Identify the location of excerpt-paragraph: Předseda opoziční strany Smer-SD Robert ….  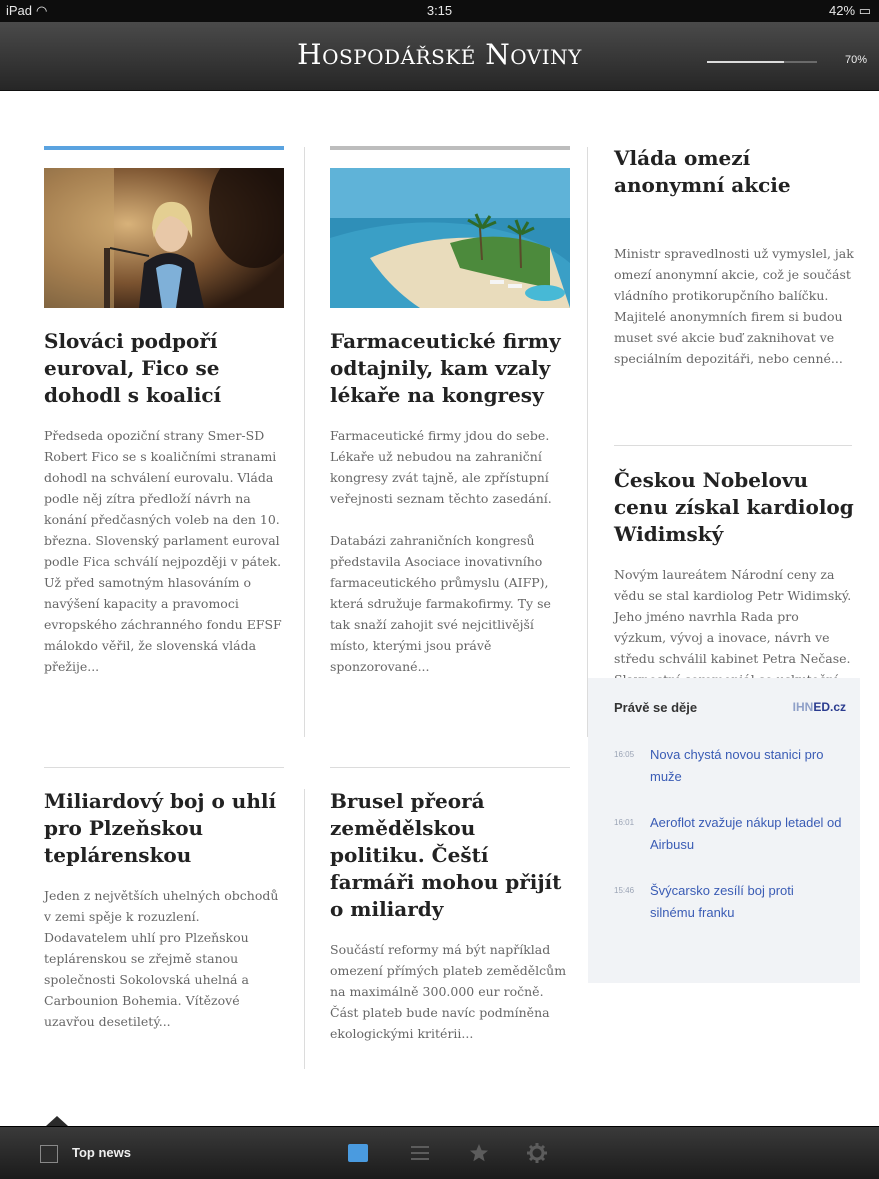
(163, 551).